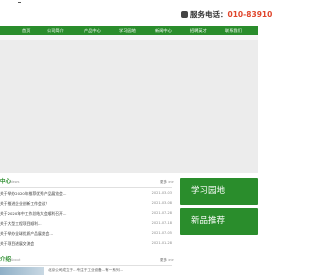 This screenshot has width=320, height=275. Describe the element at coordinates (167, 260) in the screenshot. I see `about-more-link: 更多 >>` at that location.